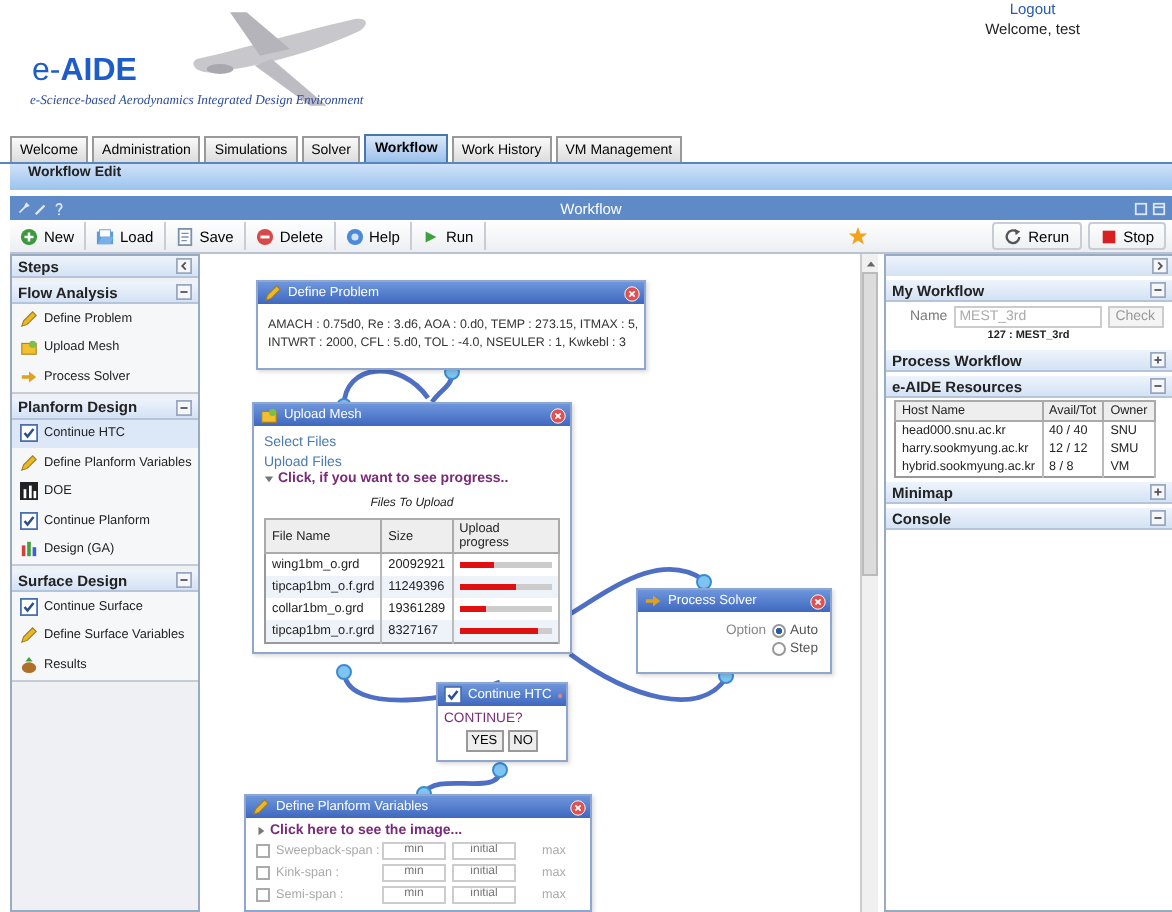 The height and width of the screenshot is (912, 1172). I want to click on document-icon, so click(184, 236).